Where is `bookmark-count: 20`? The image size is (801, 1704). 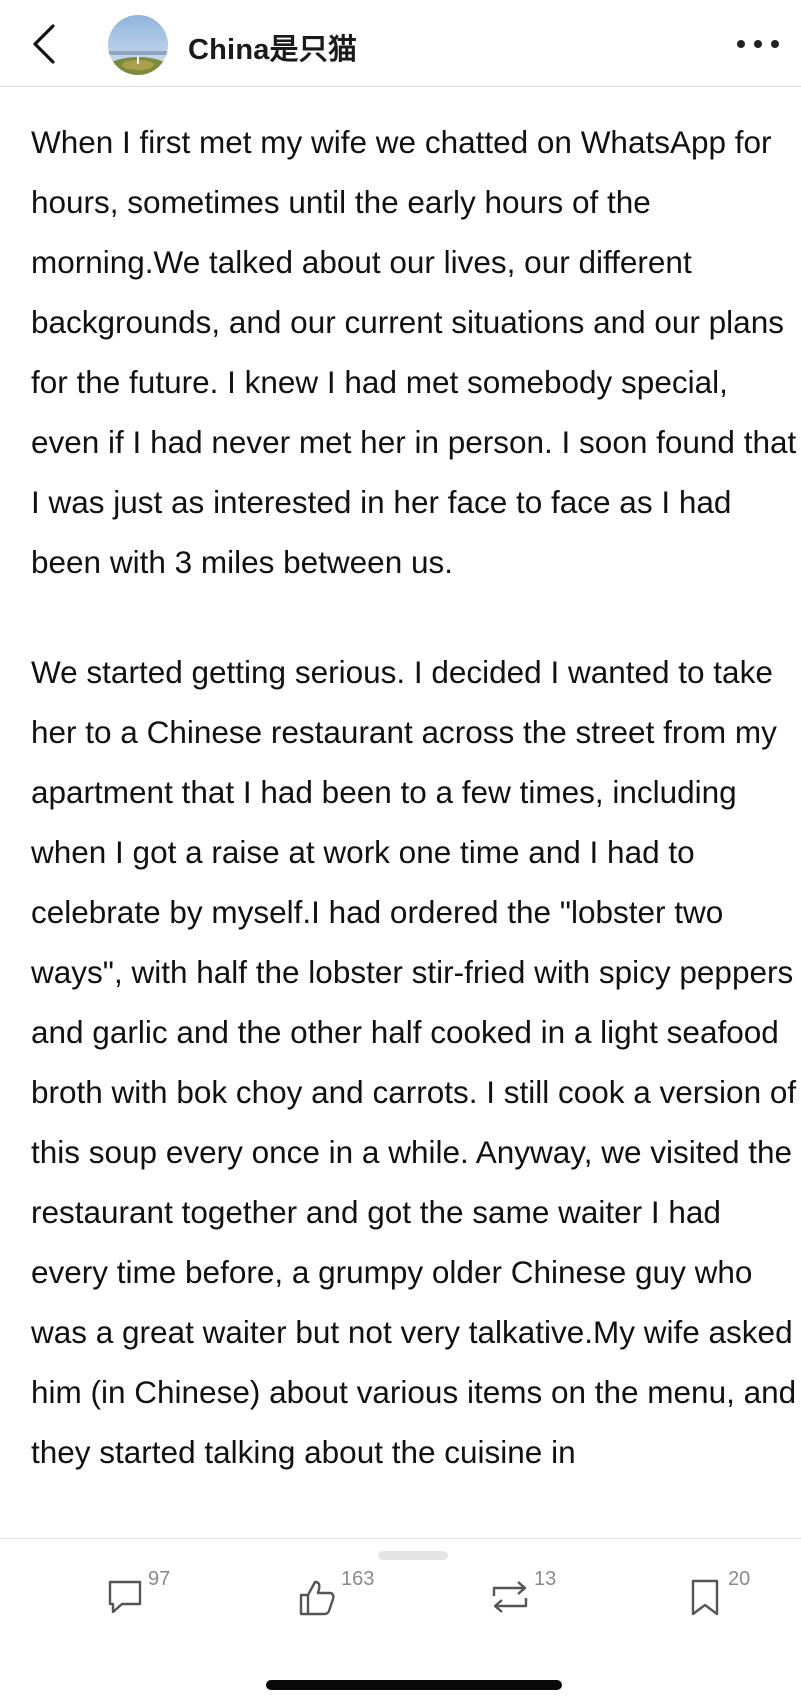 bookmark-count: 20 is located at coordinates (739, 1579).